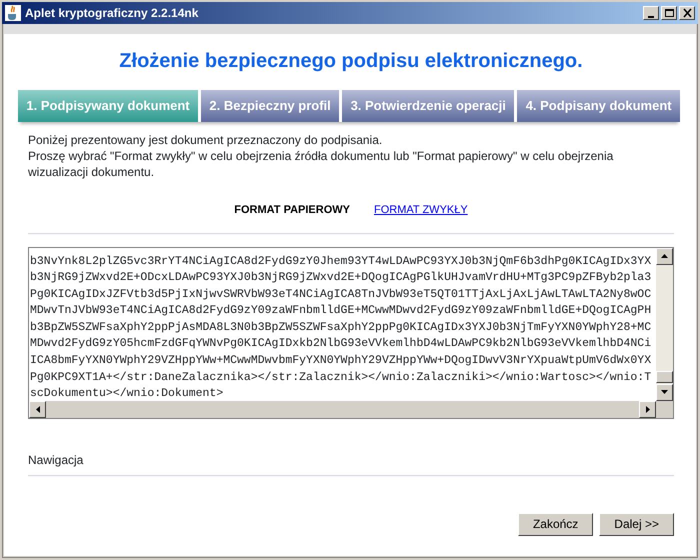 This screenshot has width=700, height=560. What do you see at coordinates (664, 256) in the screenshot?
I see `scroll-up-icon` at bounding box center [664, 256].